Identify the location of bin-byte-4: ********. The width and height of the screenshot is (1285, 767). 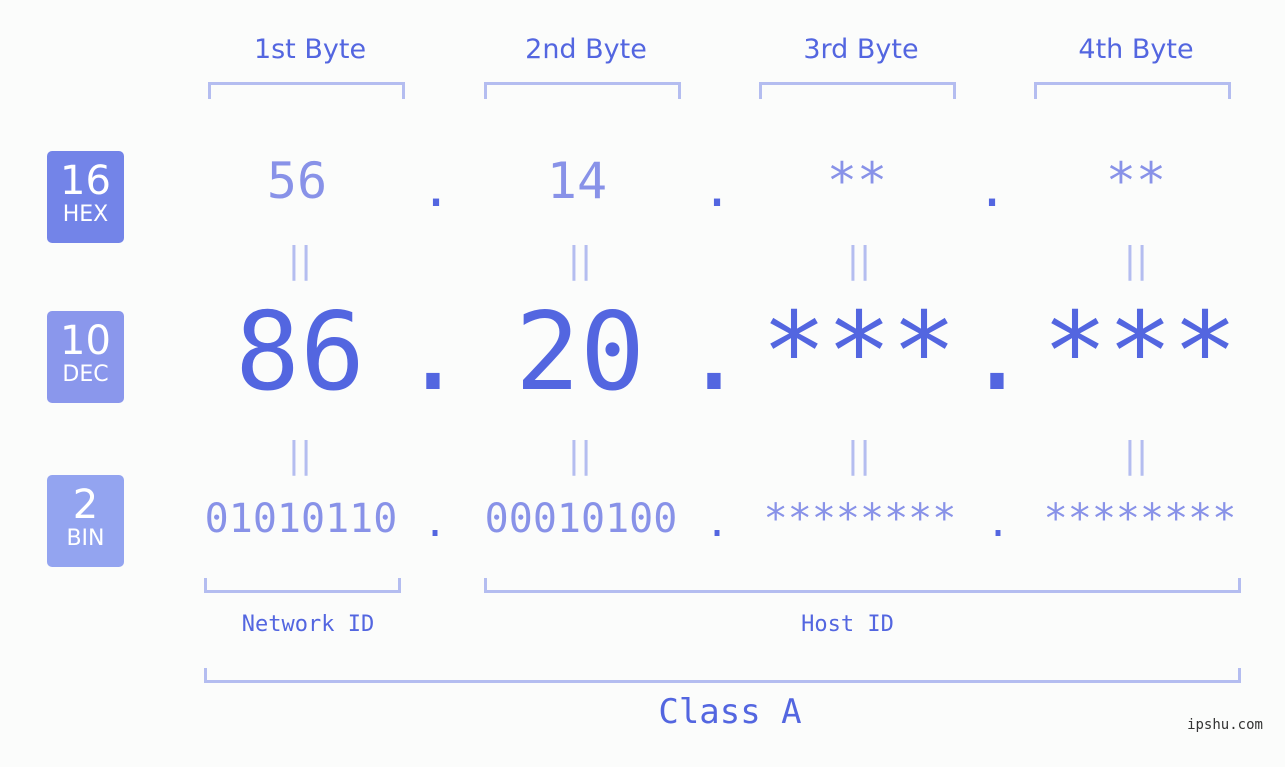
(1140, 519).